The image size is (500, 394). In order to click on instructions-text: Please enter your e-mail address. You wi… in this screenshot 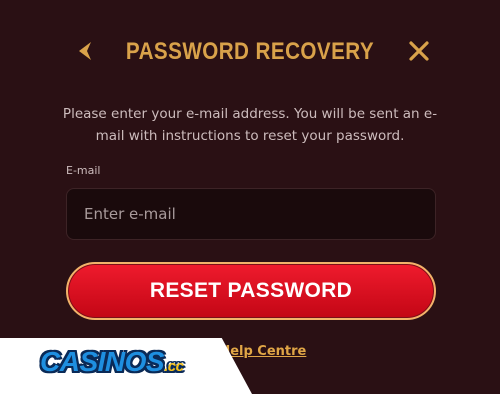, I will do `click(250, 125)`.